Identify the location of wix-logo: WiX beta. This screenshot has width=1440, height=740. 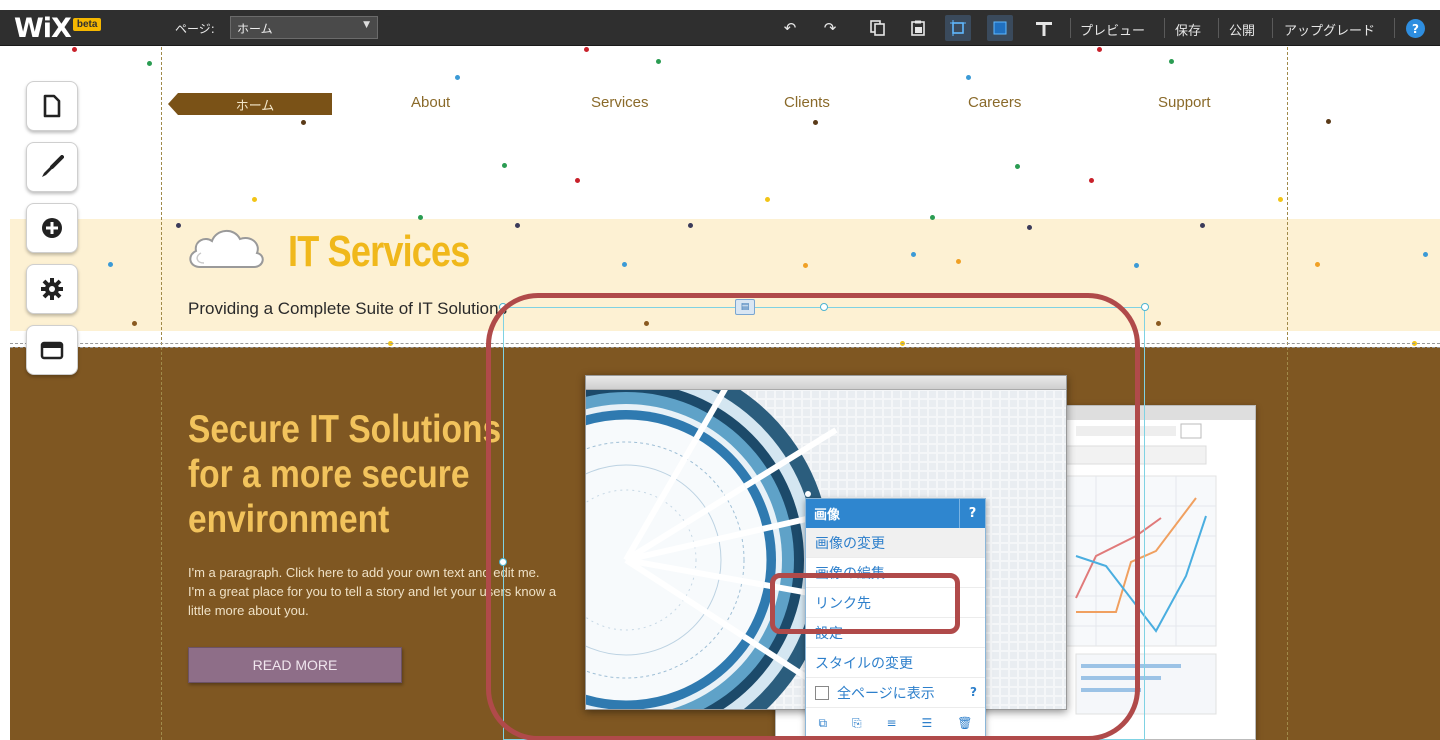
(58, 28).